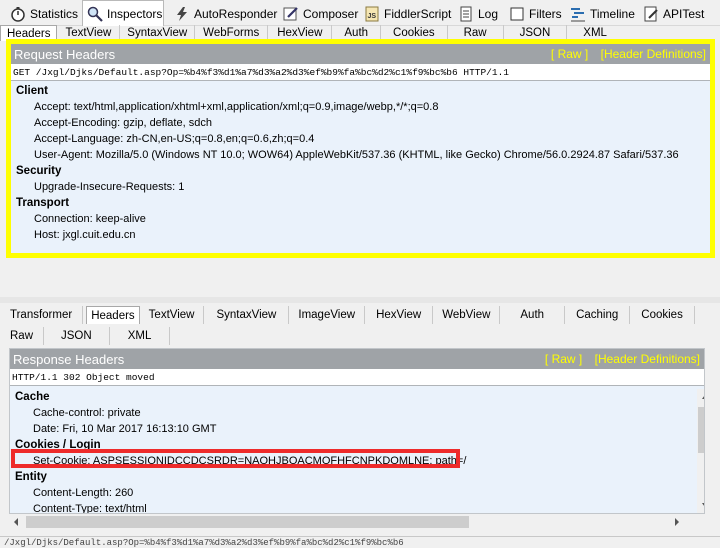 Image resolution: width=720 pixels, height=548 pixels. I want to click on header-content-length: Content-Length: 260, so click(83, 493).